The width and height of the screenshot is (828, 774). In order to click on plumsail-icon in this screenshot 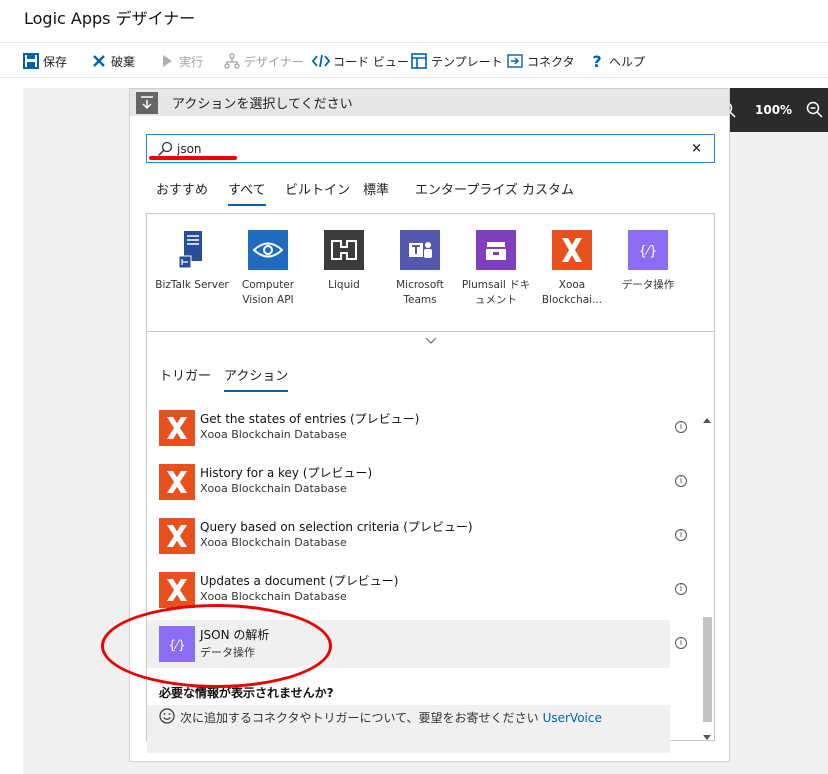, I will do `click(496, 250)`.